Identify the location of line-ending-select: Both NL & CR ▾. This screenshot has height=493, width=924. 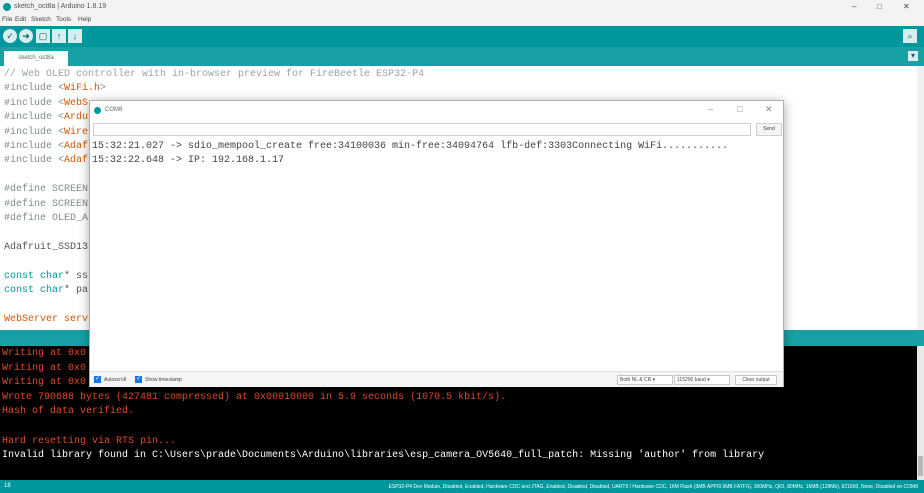
(645, 380).